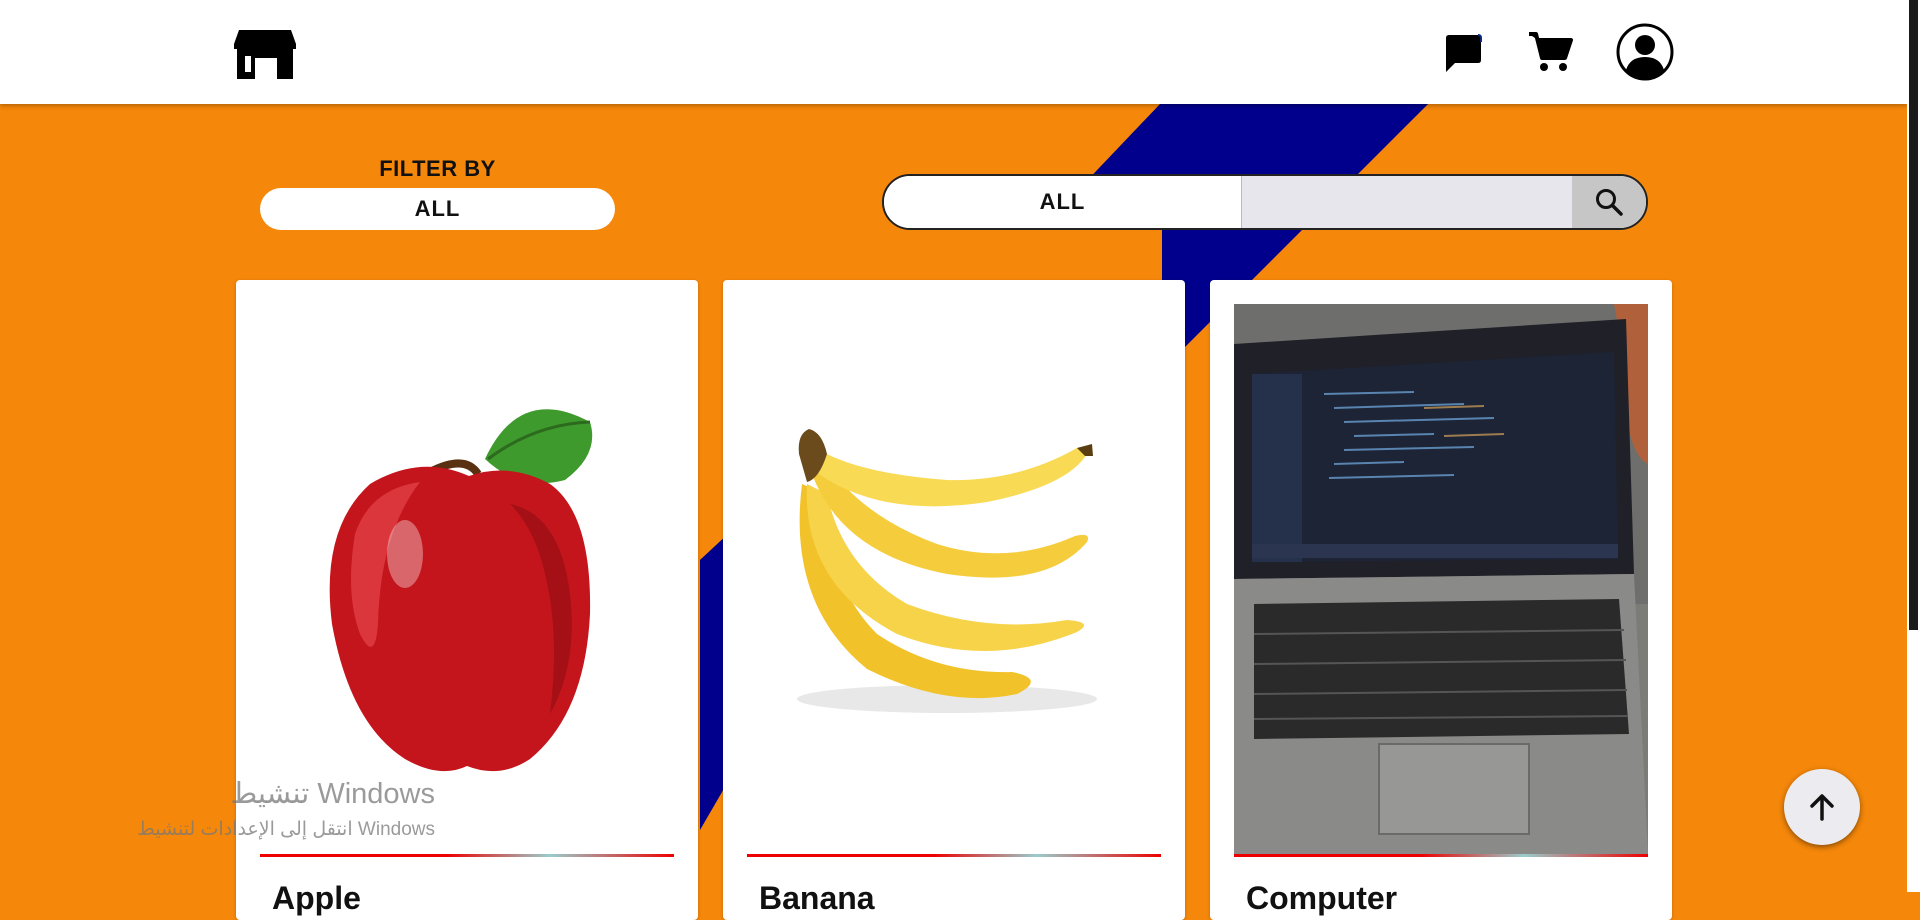  Describe the element at coordinates (817, 898) in the screenshot. I see `product-title: Banana` at that location.